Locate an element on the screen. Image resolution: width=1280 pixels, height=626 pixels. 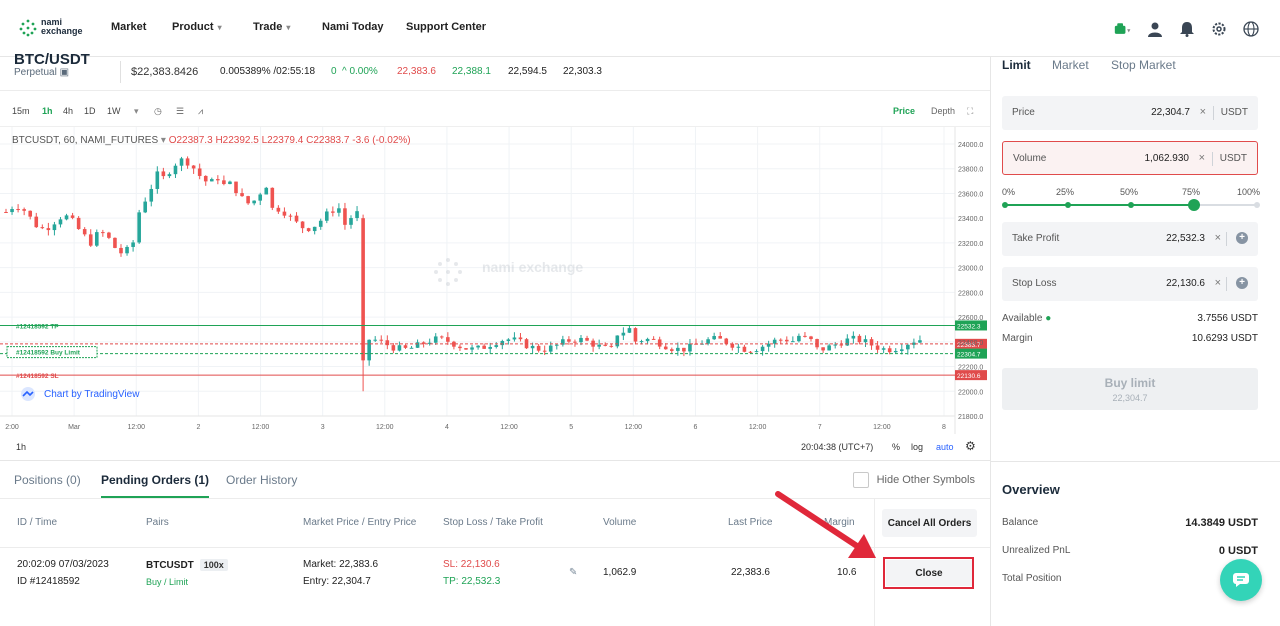
order-last-price: 22,383.6 is located at coordinates (750, 572).